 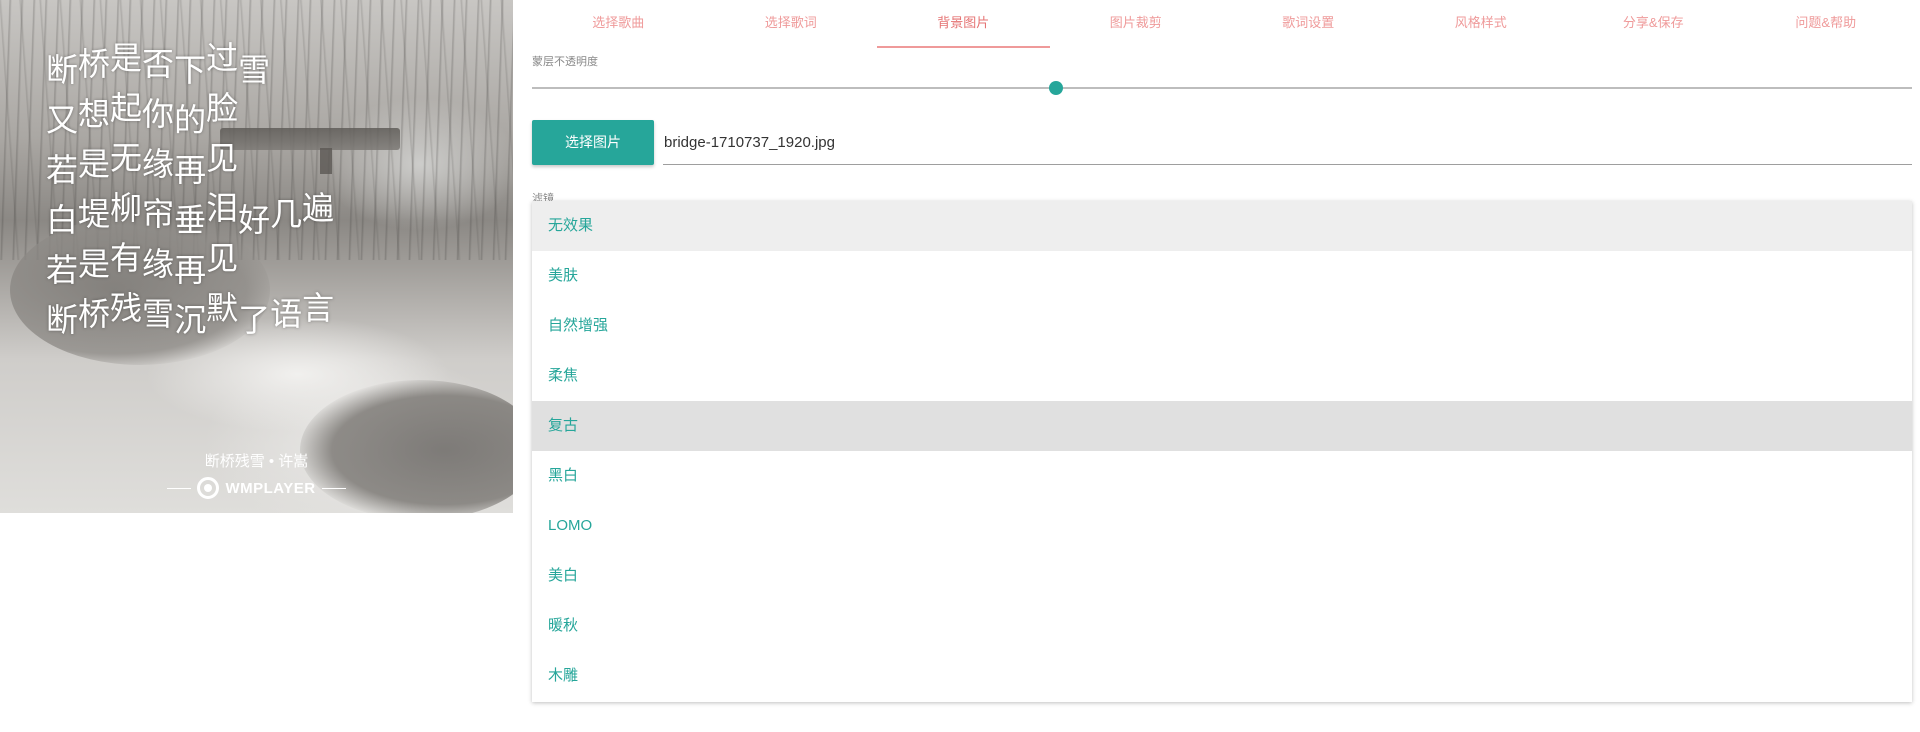 What do you see at coordinates (1222, 426) in the screenshot?
I see `filter-option: 复古` at bounding box center [1222, 426].